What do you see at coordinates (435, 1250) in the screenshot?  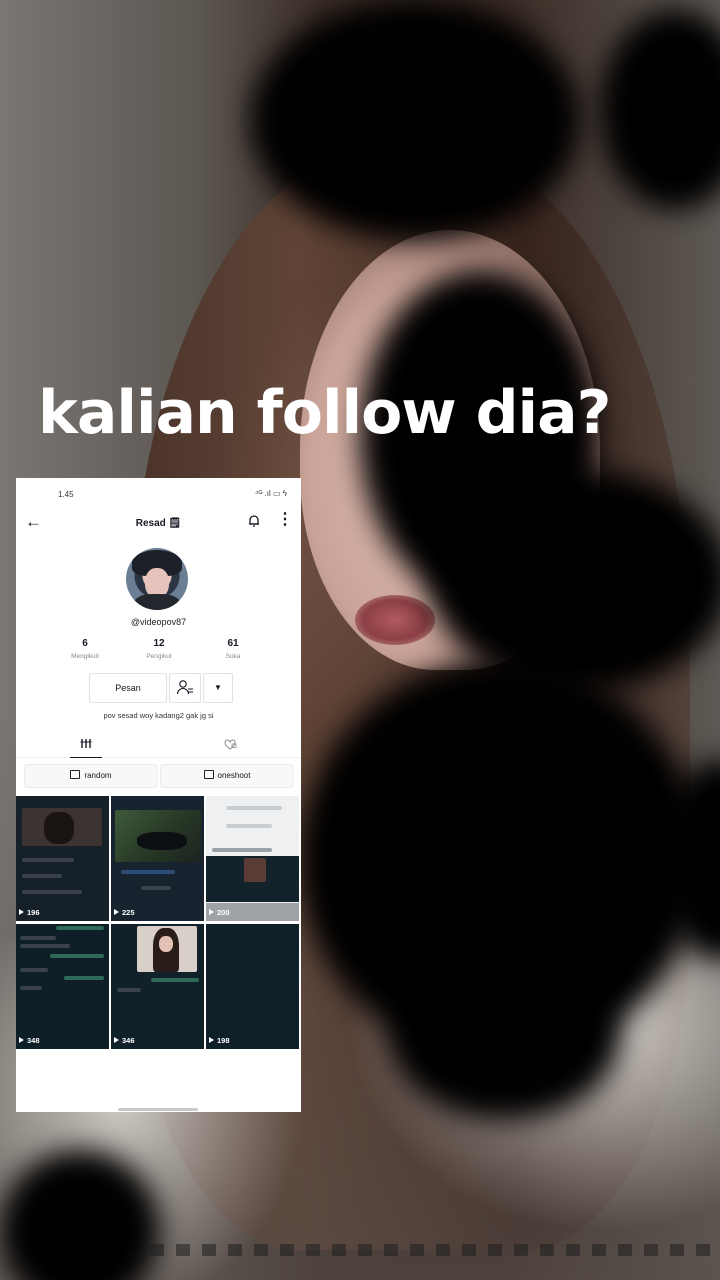 I see `dashed-line` at bounding box center [435, 1250].